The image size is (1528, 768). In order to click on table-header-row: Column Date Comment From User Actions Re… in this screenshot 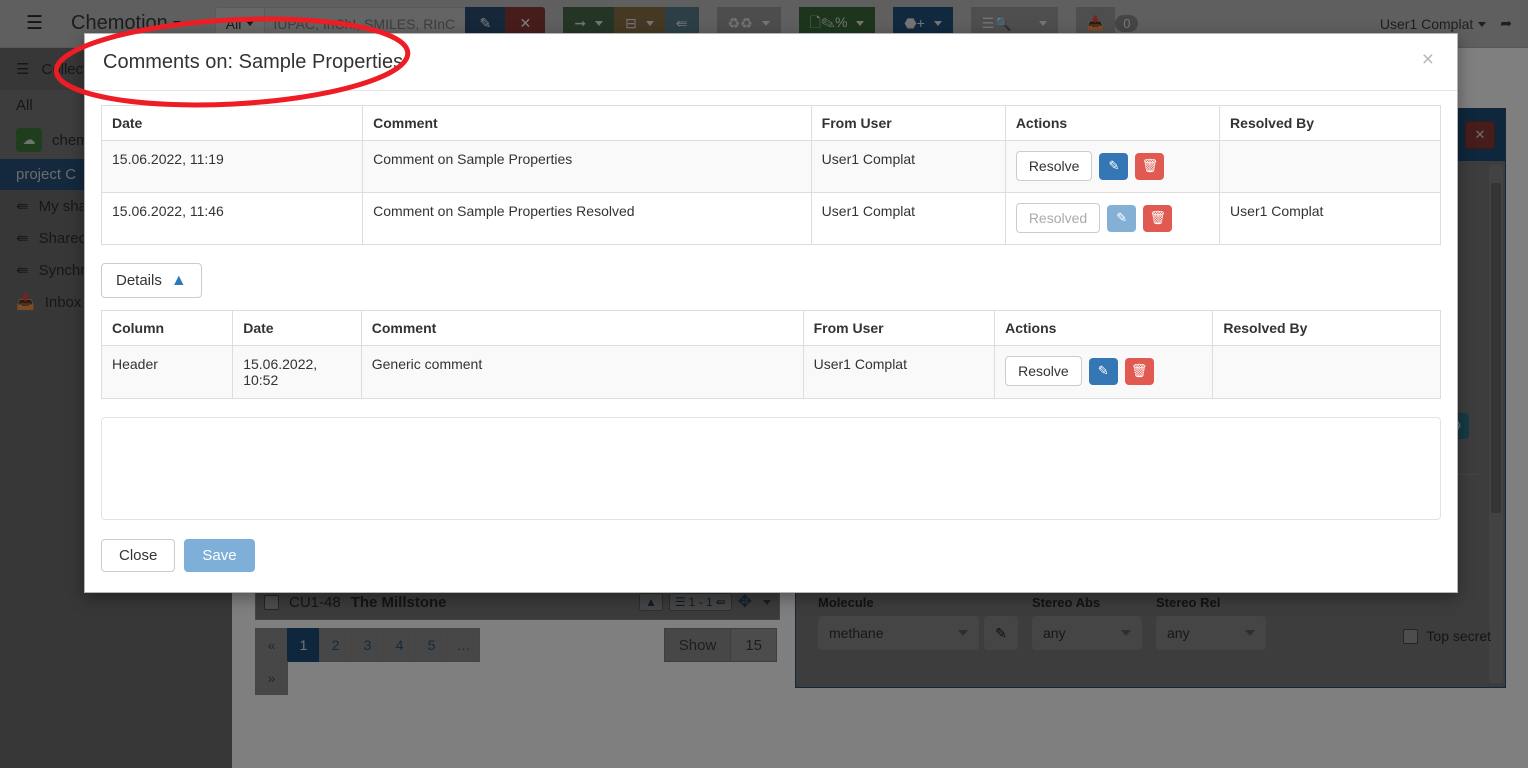, I will do `click(770, 328)`.